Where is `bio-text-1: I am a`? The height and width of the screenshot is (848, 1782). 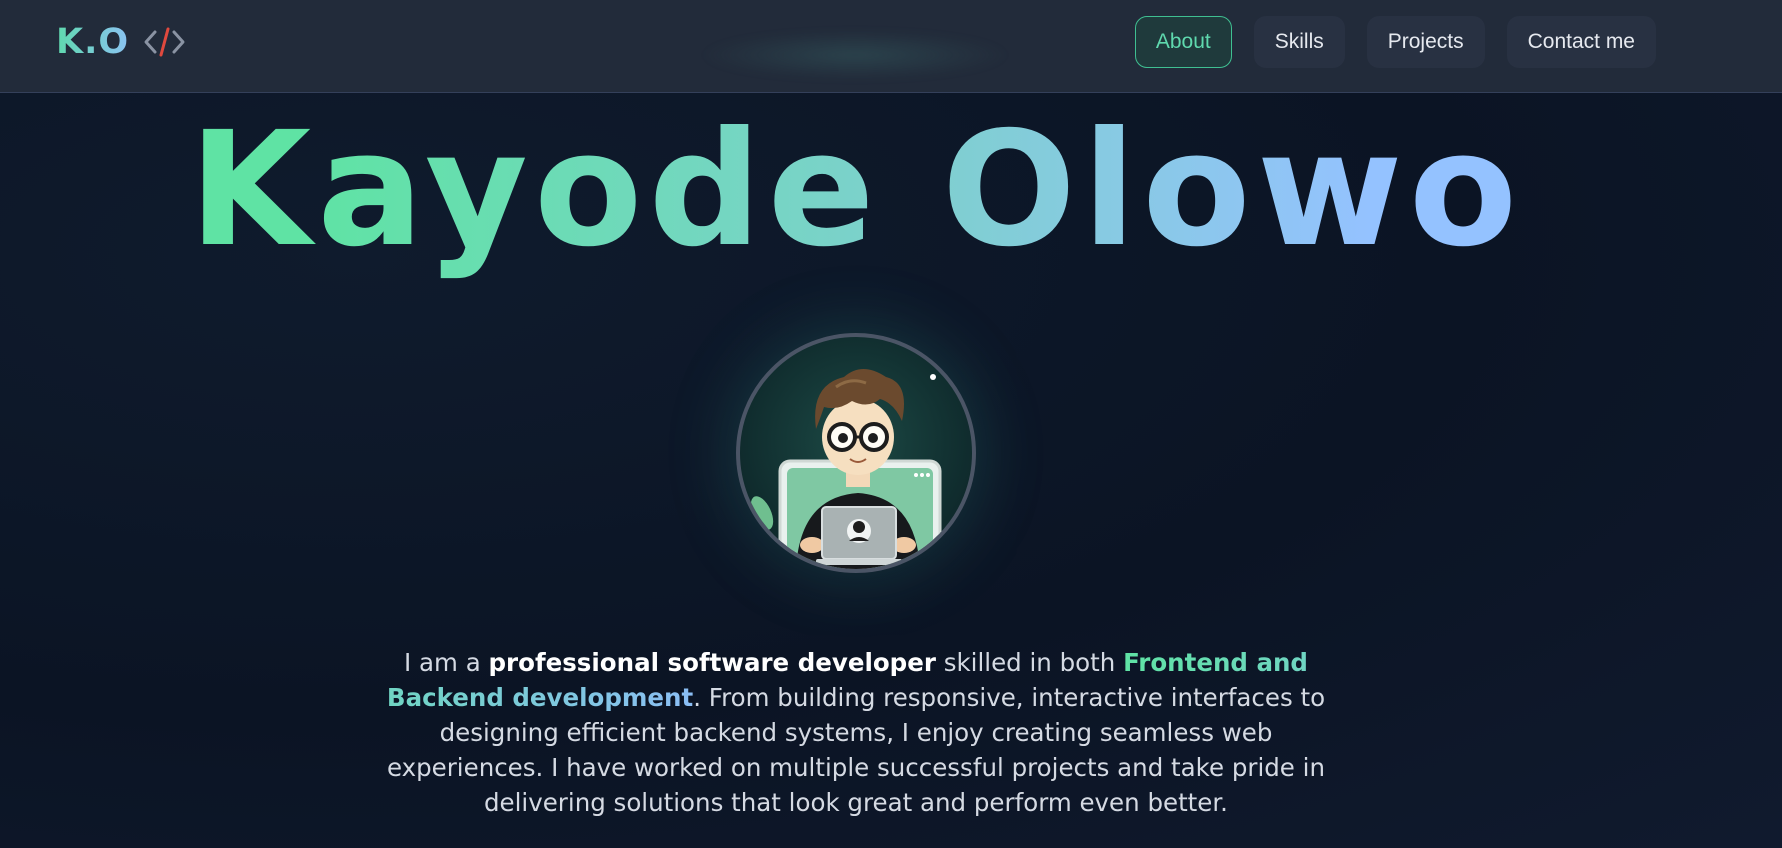
bio-text-1: I am a is located at coordinates (446, 662).